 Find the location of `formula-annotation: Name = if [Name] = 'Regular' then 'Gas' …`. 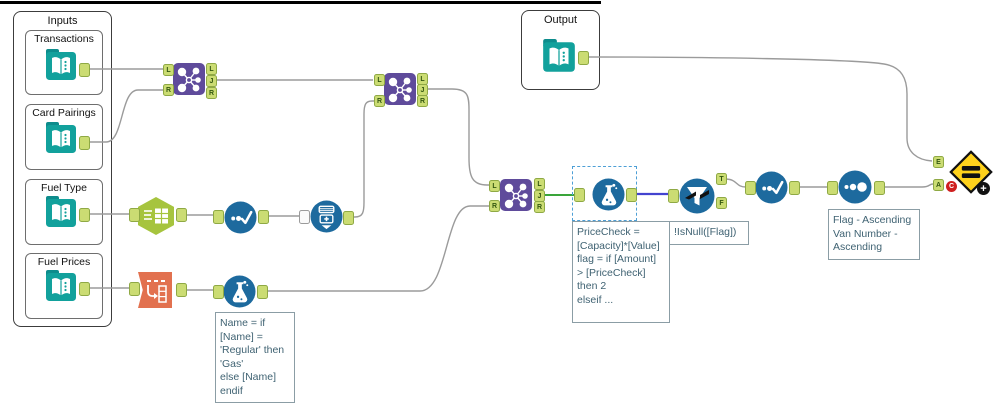

formula-annotation: Name = if [Name] = 'Regular' then 'Gas' … is located at coordinates (255, 357).